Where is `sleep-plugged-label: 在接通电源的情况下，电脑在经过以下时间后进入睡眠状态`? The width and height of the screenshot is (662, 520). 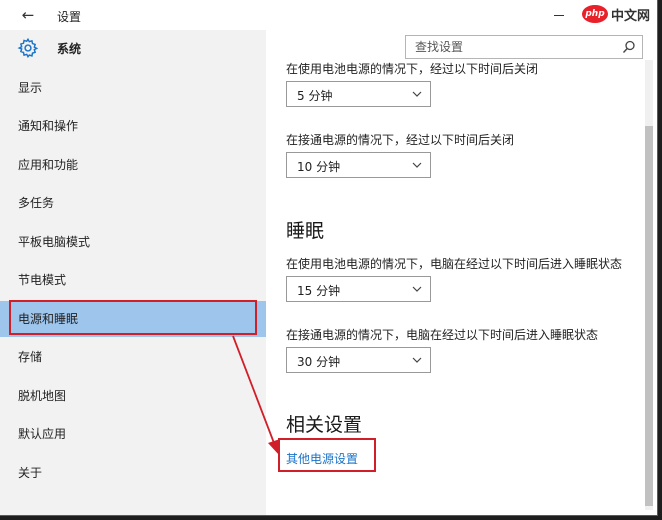 sleep-plugged-label: 在接通电源的情况下，电脑在经过以下时间后进入睡眠状态 is located at coordinates (442, 335).